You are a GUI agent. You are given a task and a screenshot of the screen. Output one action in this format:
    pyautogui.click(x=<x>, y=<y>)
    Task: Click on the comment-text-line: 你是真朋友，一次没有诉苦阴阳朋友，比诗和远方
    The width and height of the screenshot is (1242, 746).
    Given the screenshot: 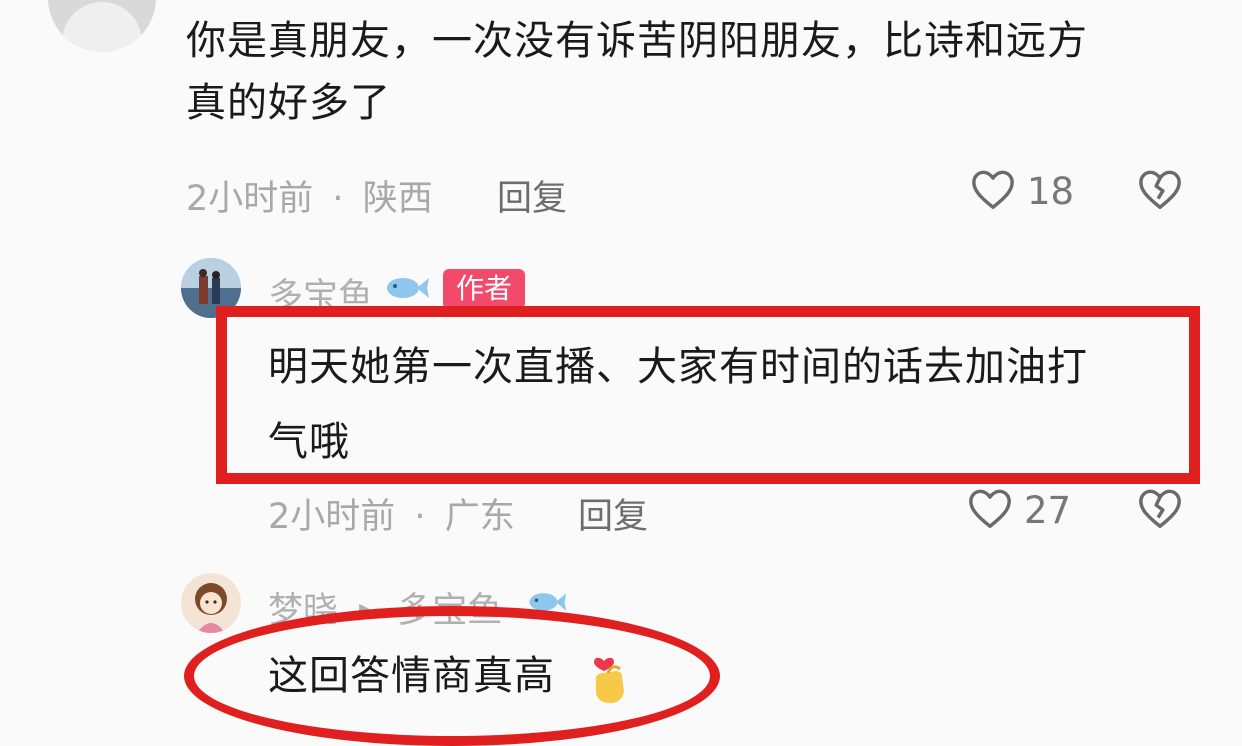 What is the action you would take?
    pyautogui.click(x=637, y=41)
    